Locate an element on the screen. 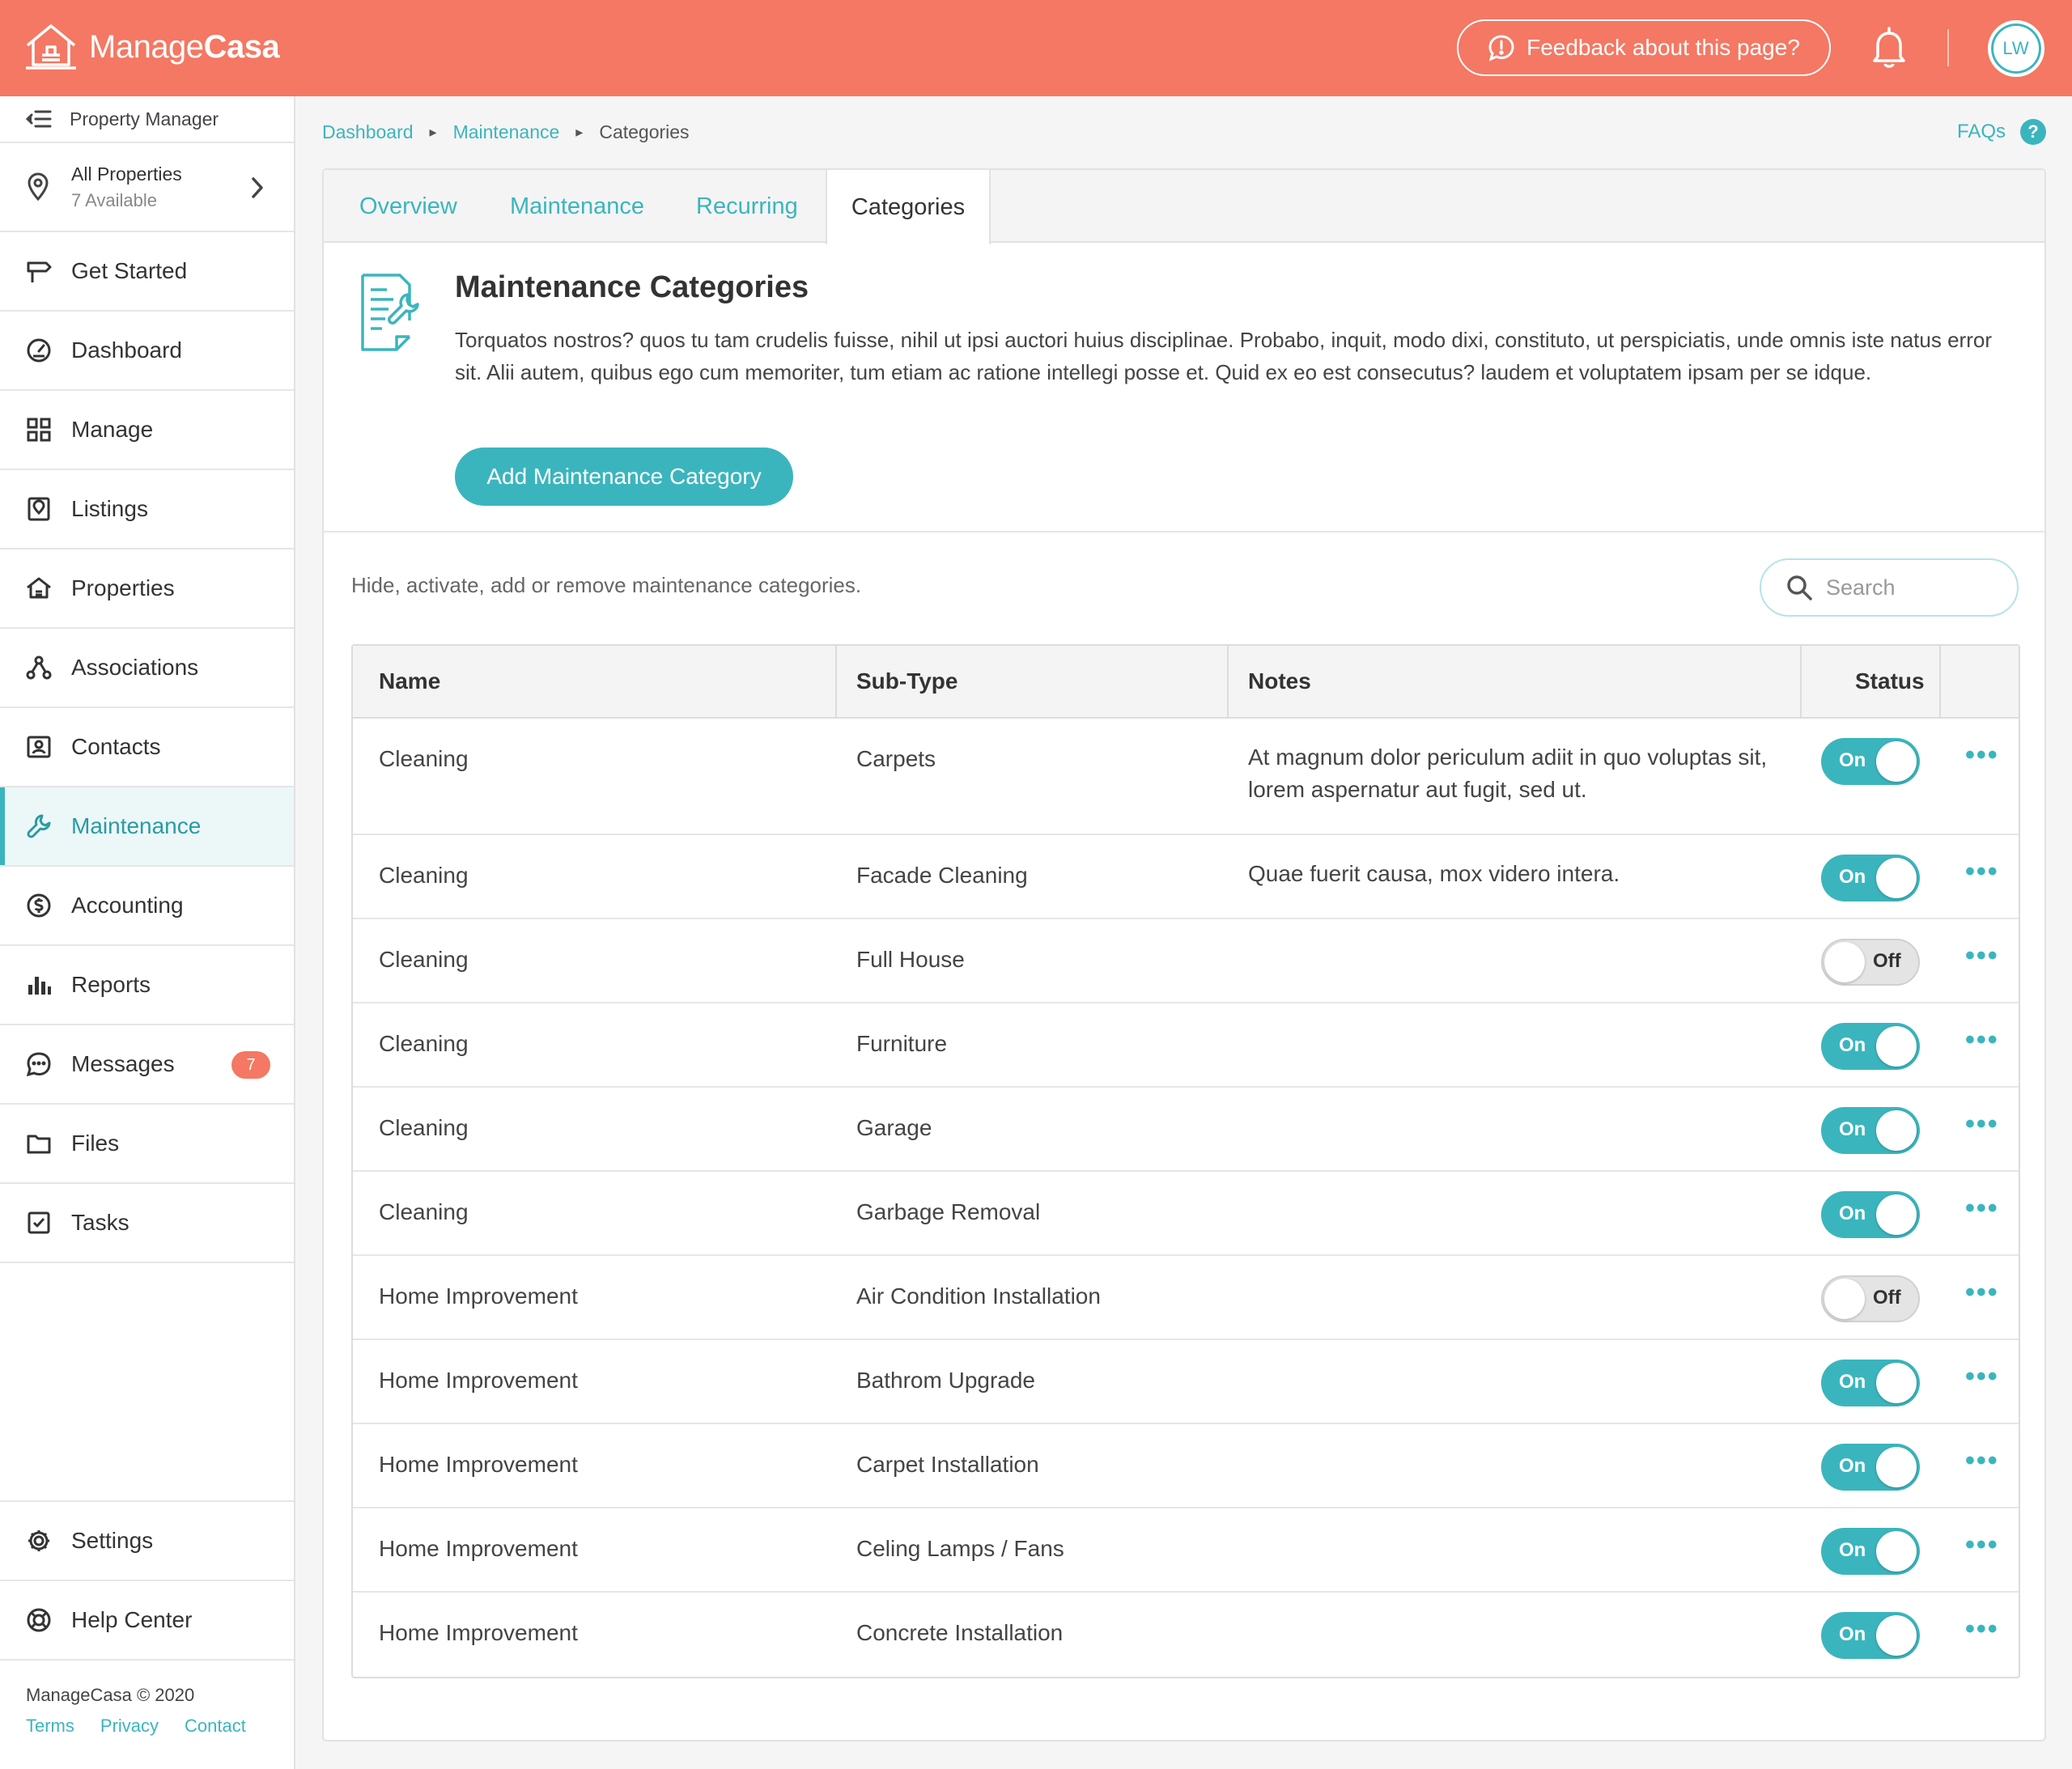  sidebar-item-label: Manage is located at coordinates (112, 430).